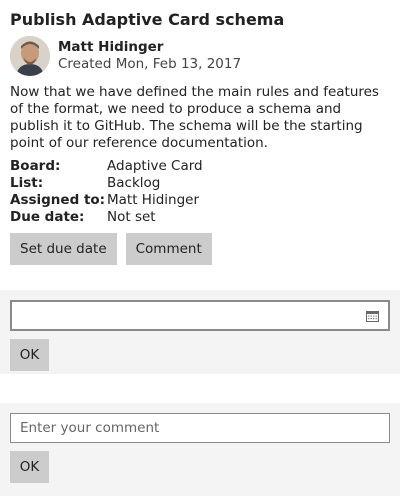 The width and height of the screenshot is (400, 497). Describe the element at coordinates (131, 217) in the screenshot. I see `fact-value-due-date: Not set` at that location.